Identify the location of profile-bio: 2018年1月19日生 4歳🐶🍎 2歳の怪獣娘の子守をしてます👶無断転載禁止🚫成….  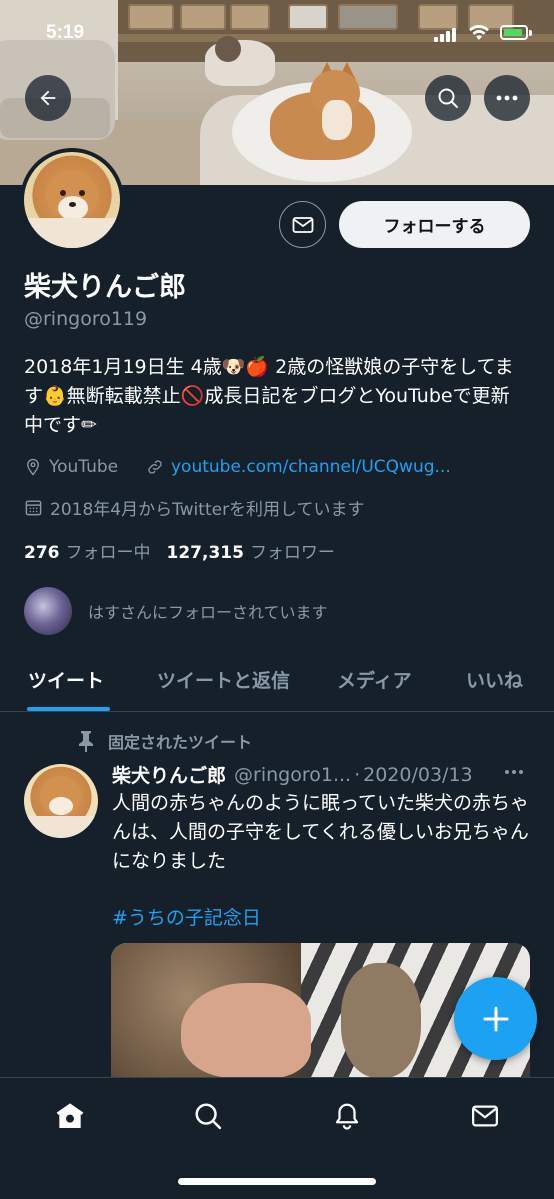
(269, 396).